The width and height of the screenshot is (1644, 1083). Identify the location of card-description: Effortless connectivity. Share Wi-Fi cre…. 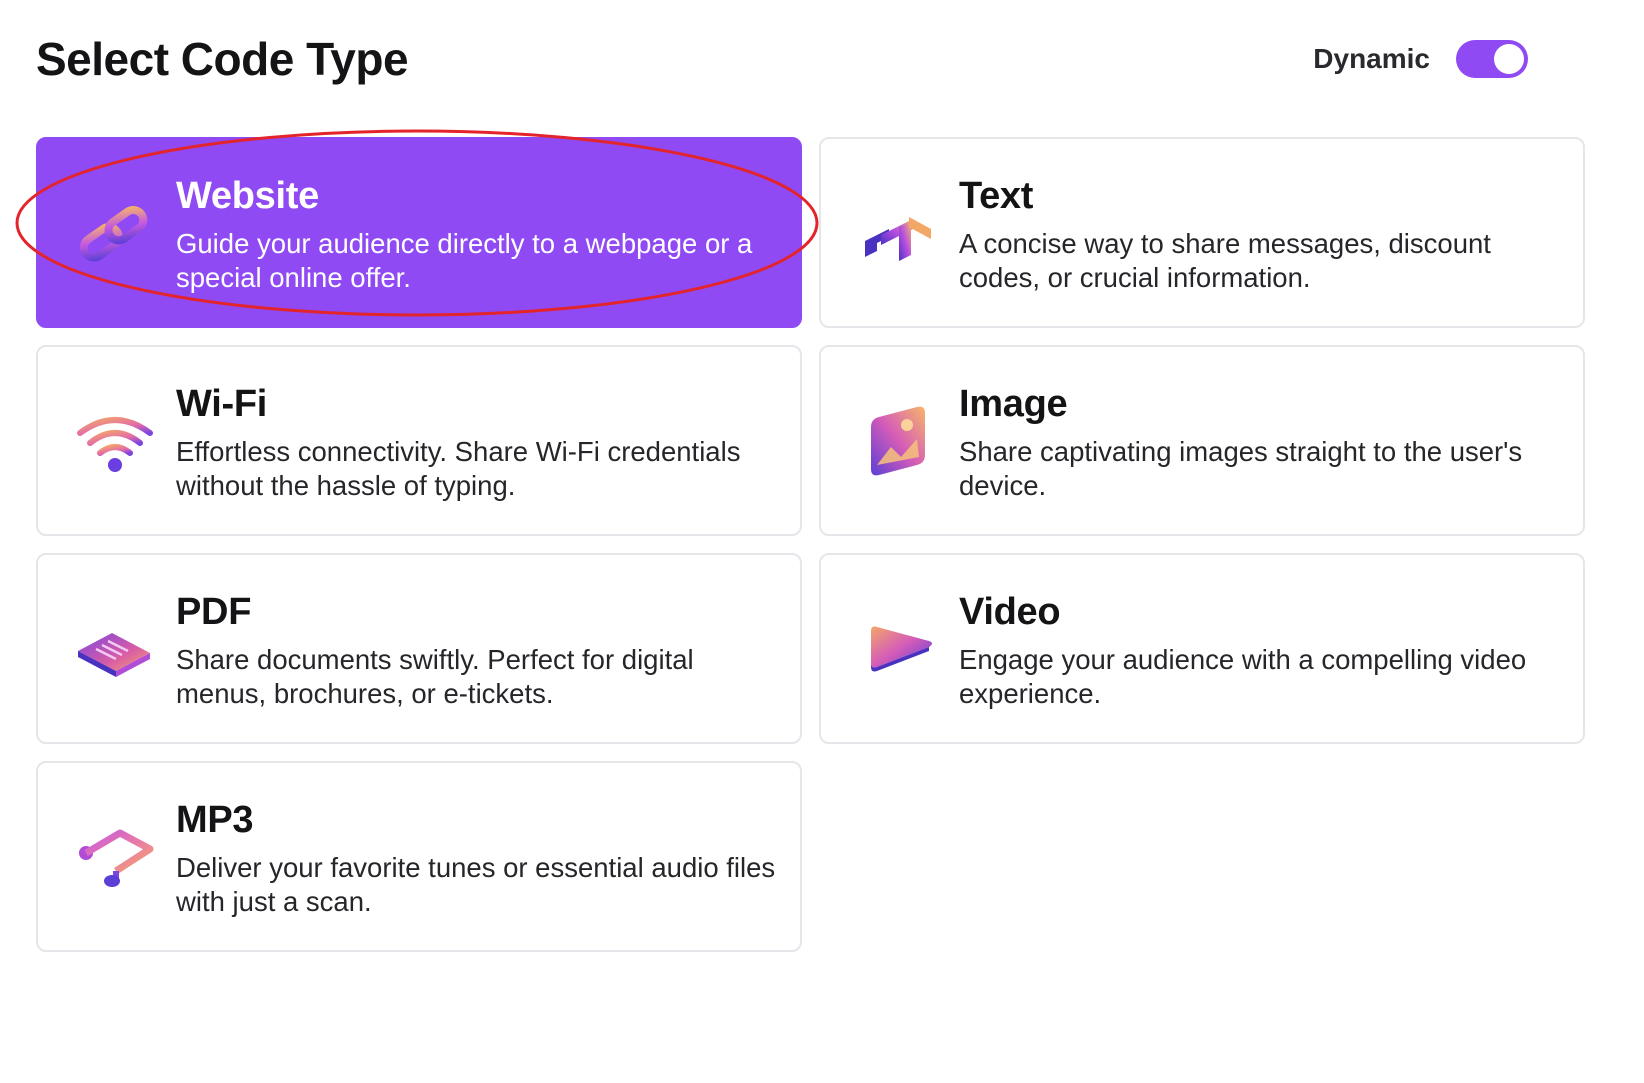
(458, 468).